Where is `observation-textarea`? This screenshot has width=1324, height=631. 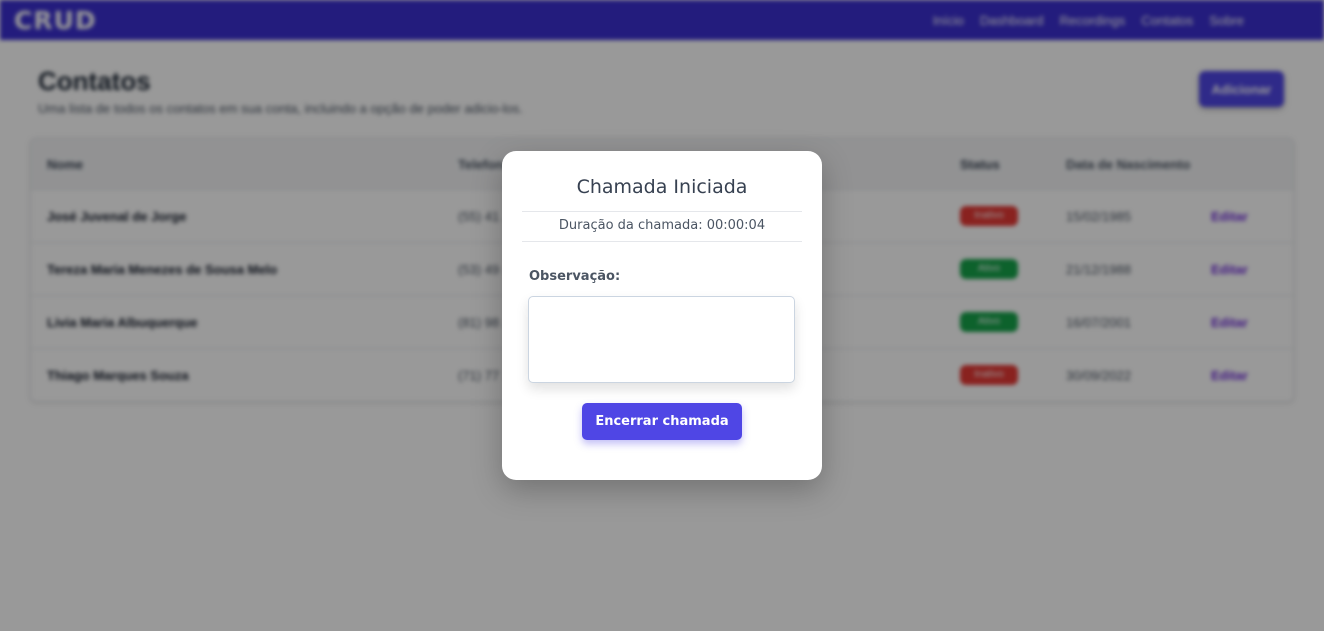 observation-textarea is located at coordinates (661, 339).